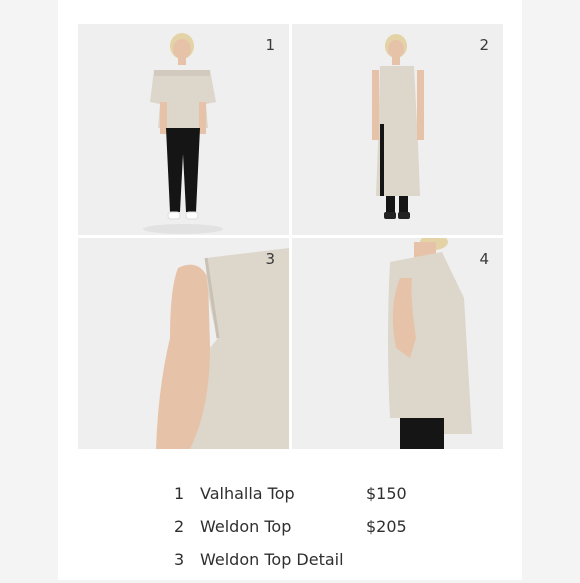  Describe the element at coordinates (270, 259) in the screenshot. I see `photo-number-3: 3` at that location.